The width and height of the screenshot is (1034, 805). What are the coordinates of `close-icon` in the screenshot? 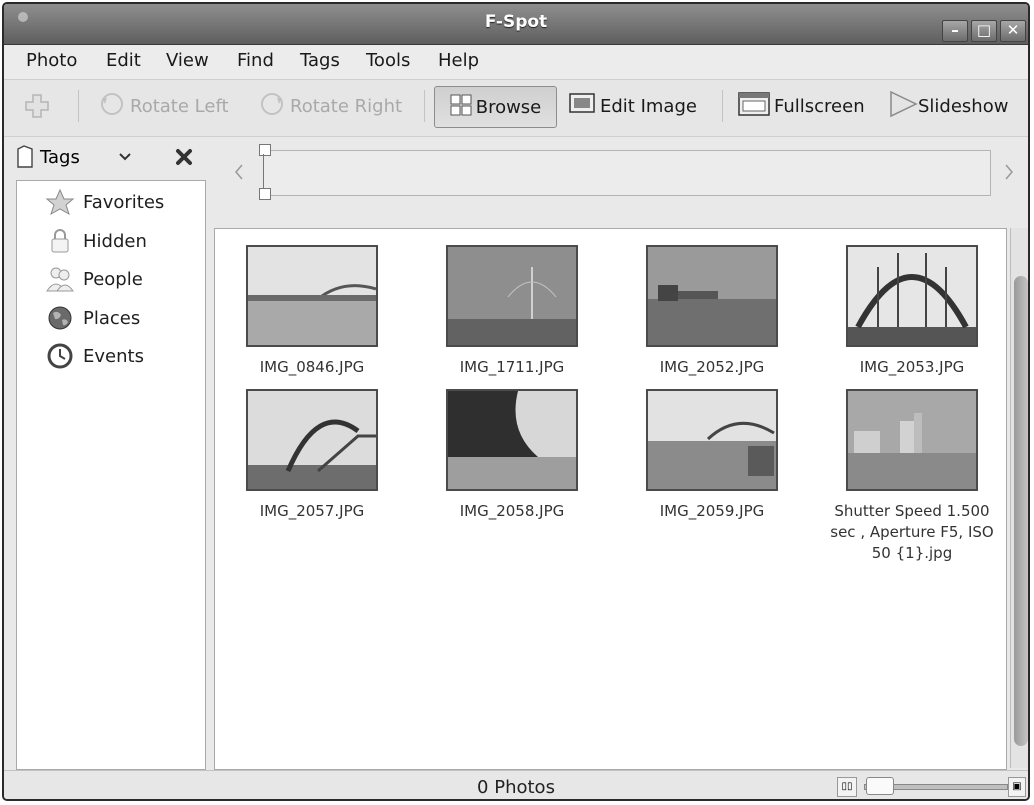 It's located at (184, 157).